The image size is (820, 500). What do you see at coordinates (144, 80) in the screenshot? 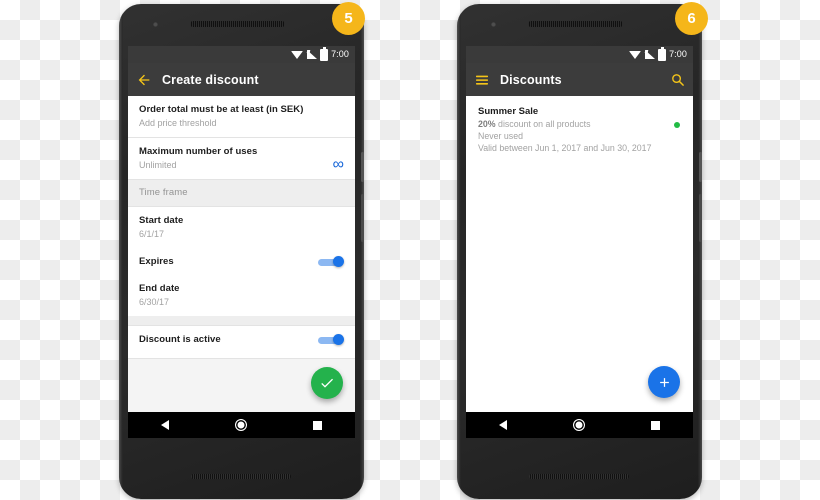
I see `back-arrow-icon` at bounding box center [144, 80].